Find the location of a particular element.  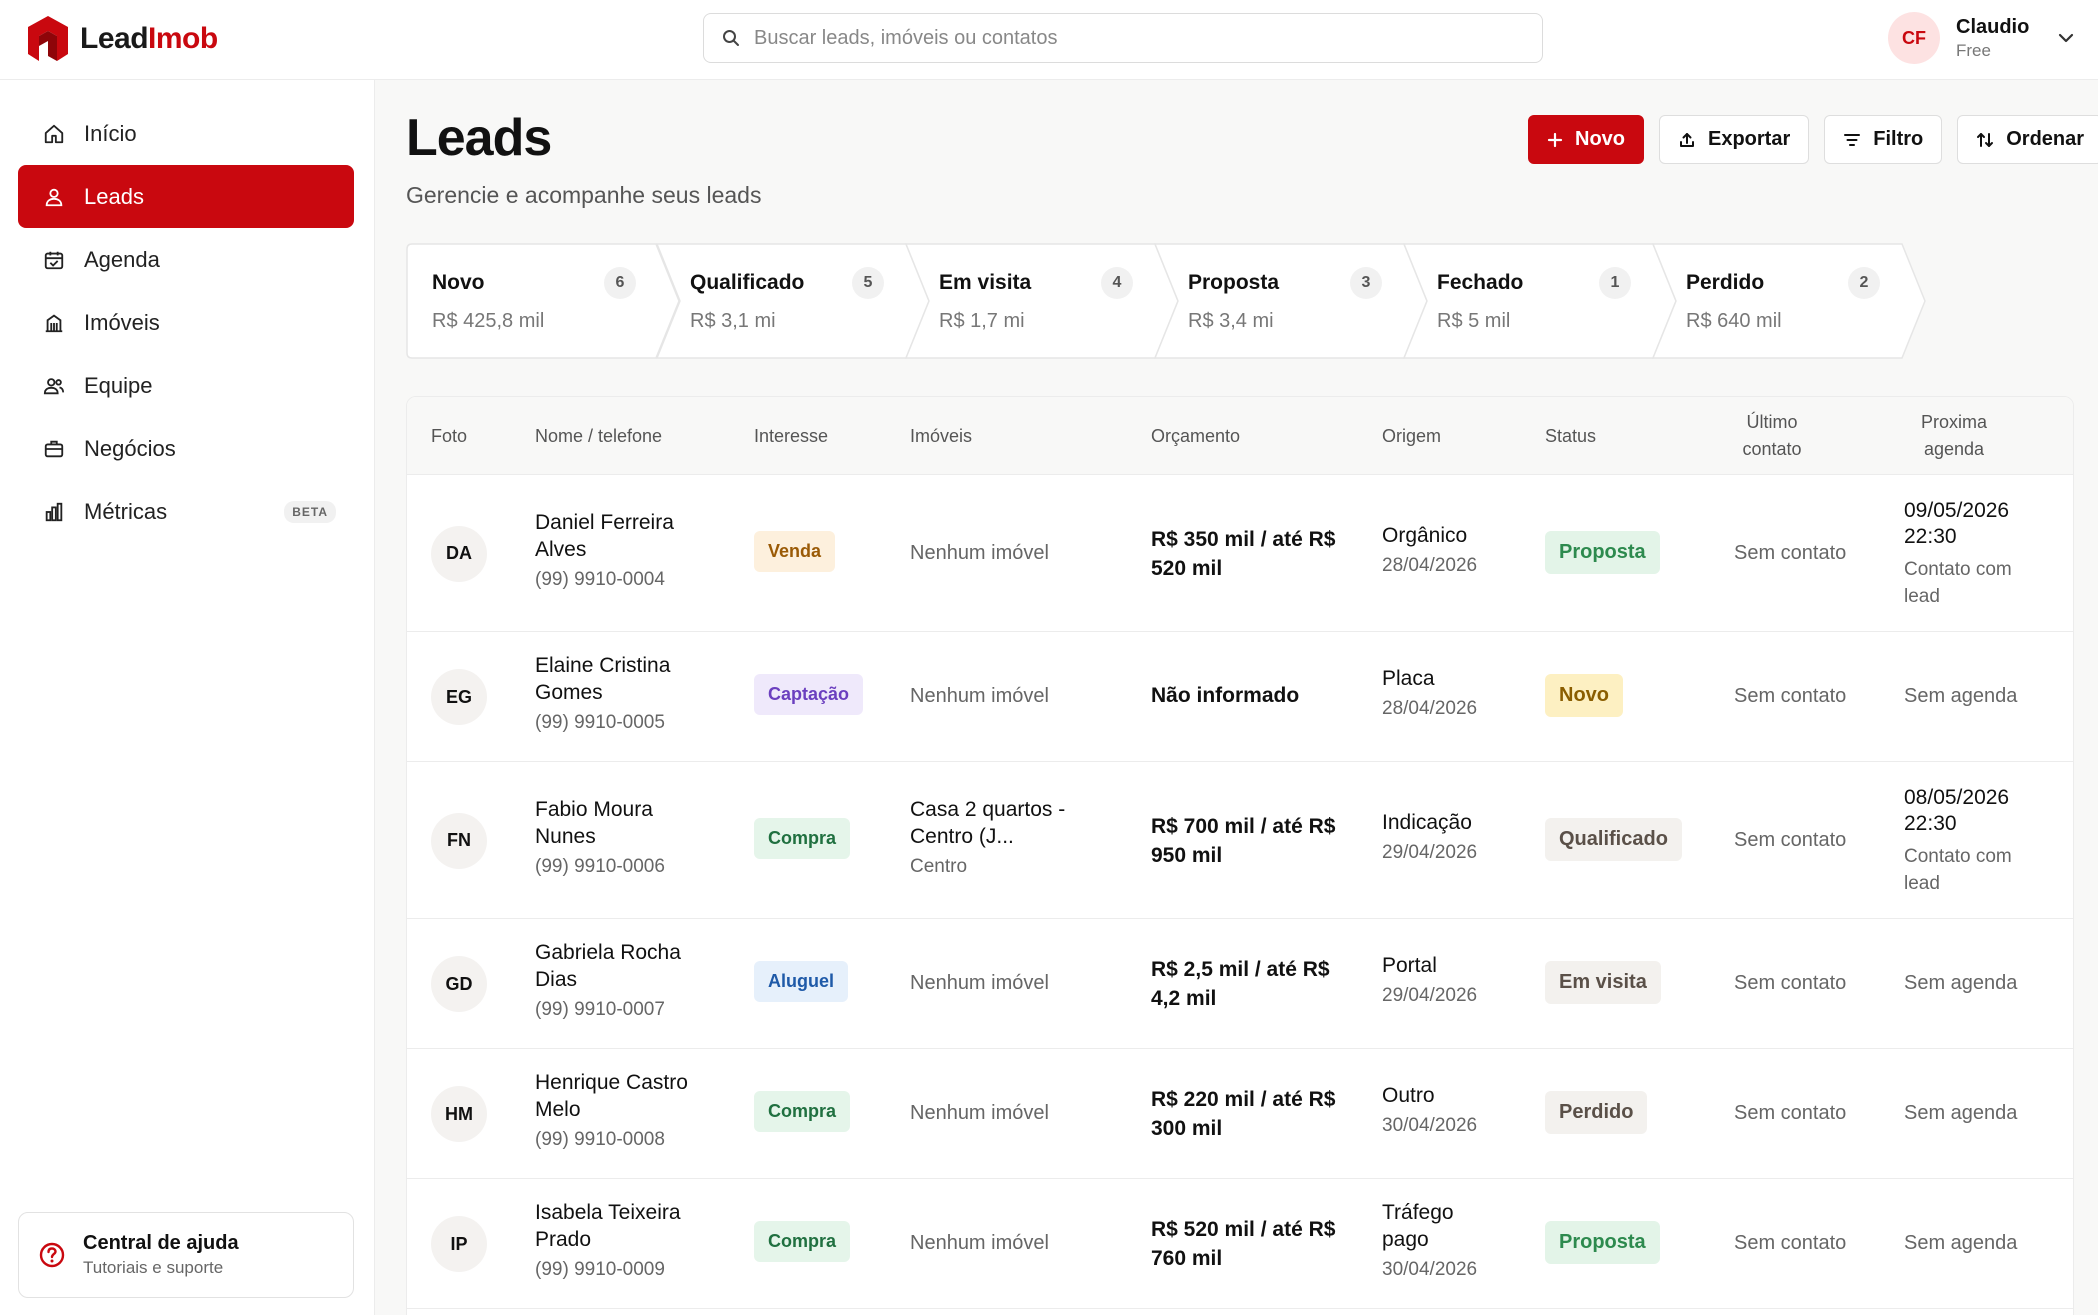

user-avatar: CF is located at coordinates (1914, 38).